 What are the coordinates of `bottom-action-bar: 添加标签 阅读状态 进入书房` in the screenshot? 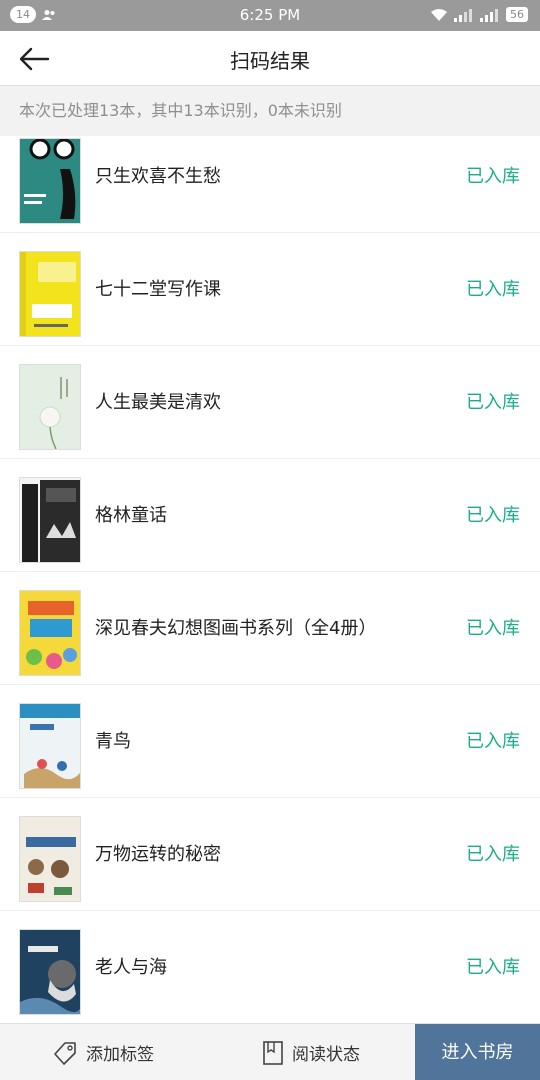 It's located at (270, 1051).